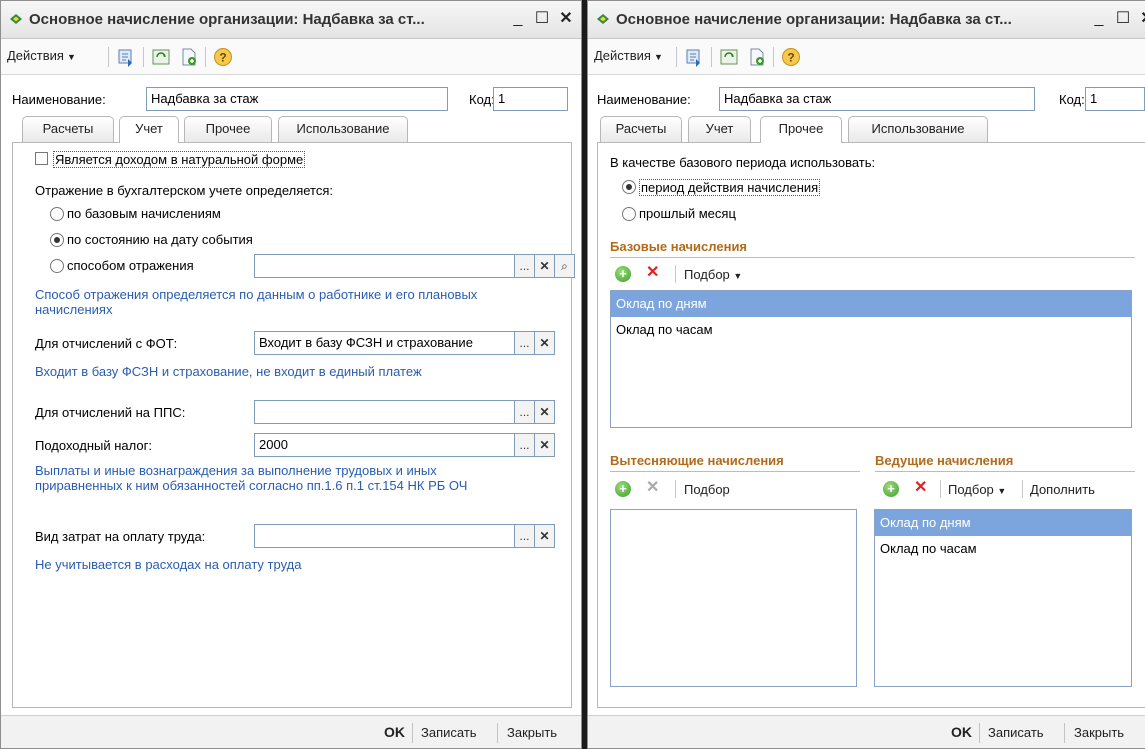  Describe the element at coordinates (713, 274) in the screenshot. I see `base-pick-button: Подбор ▼` at that location.